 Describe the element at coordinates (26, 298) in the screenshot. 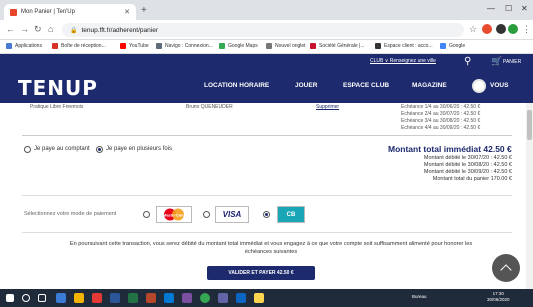

I see `search-icon` at that location.